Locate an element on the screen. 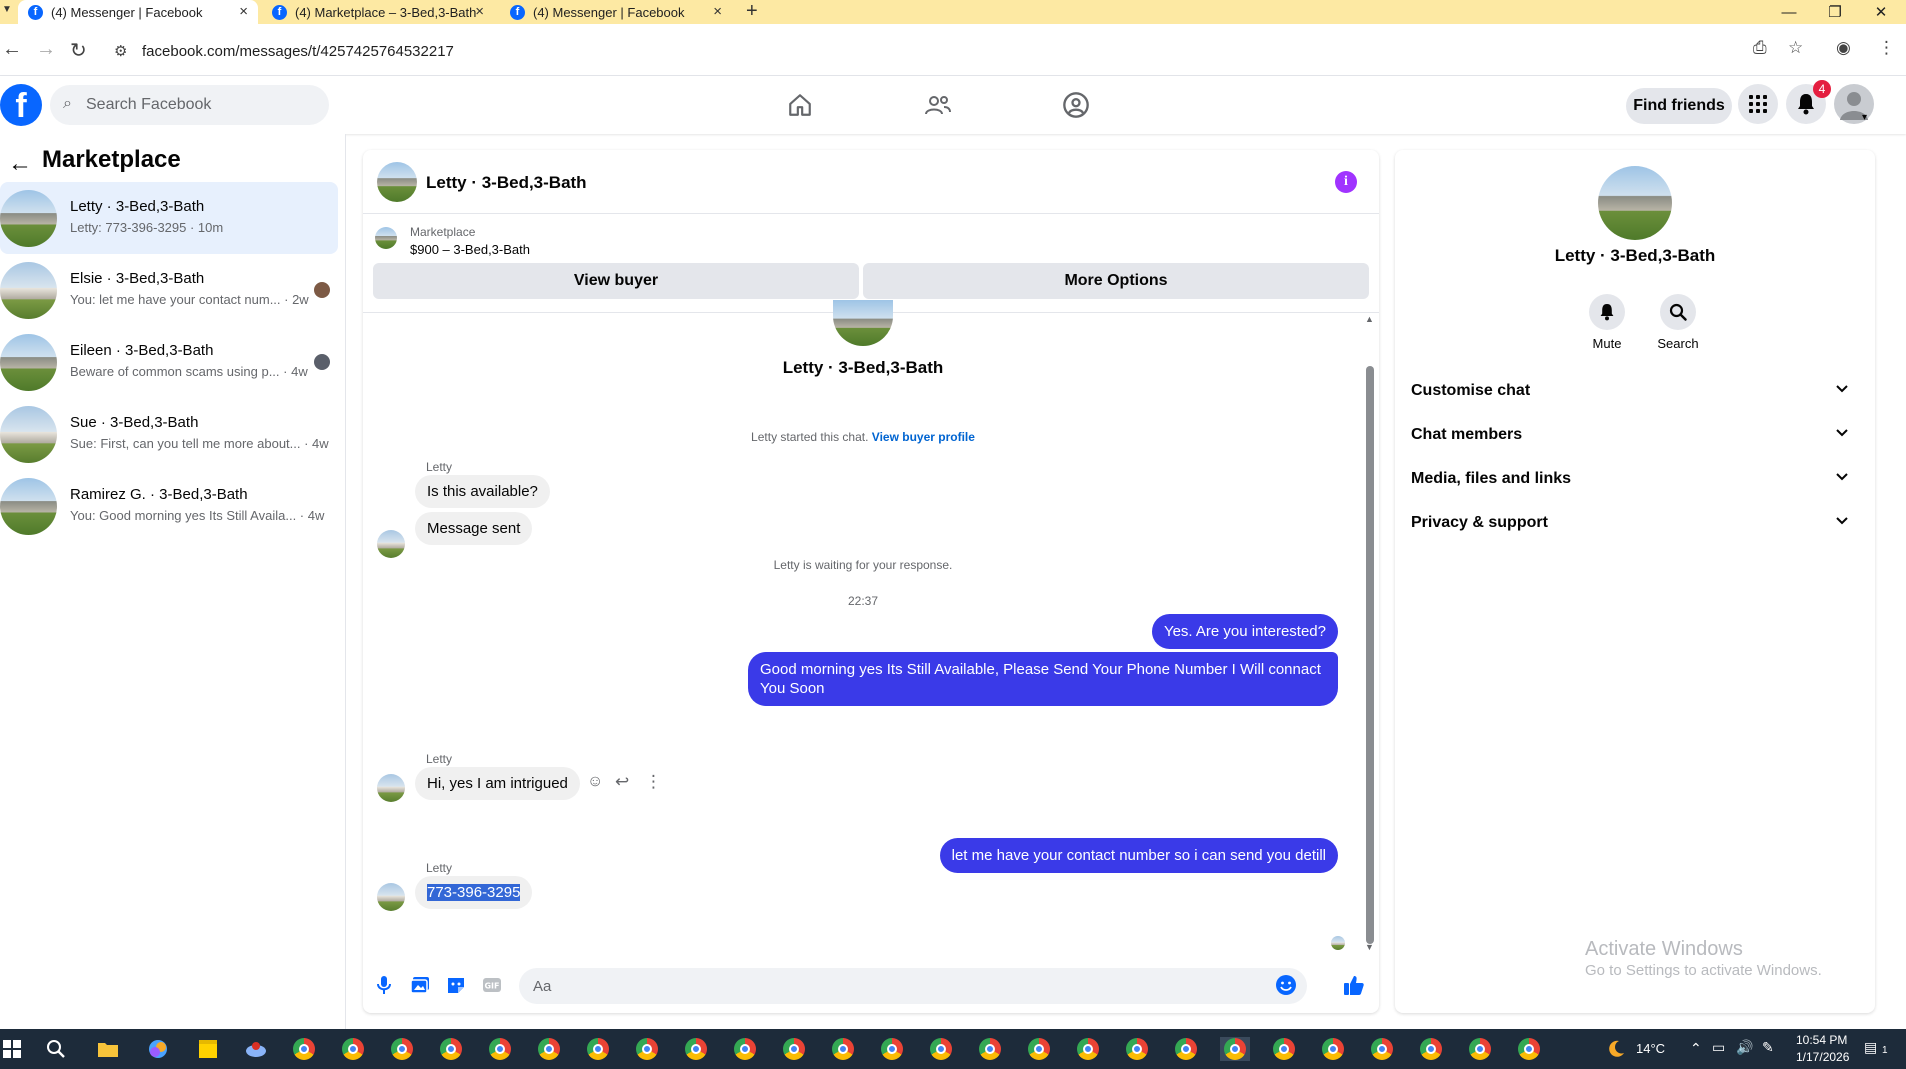 Image resolution: width=1906 pixels, height=1069 pixels. profile-avatar-large is located at coordinates (1635, 203).